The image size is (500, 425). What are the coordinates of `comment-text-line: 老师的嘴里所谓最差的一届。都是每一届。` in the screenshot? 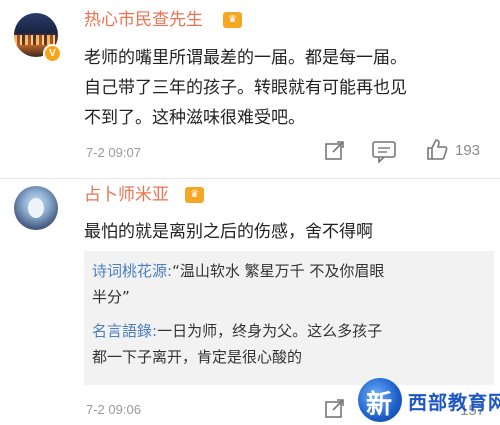 It's located at (245, 58).